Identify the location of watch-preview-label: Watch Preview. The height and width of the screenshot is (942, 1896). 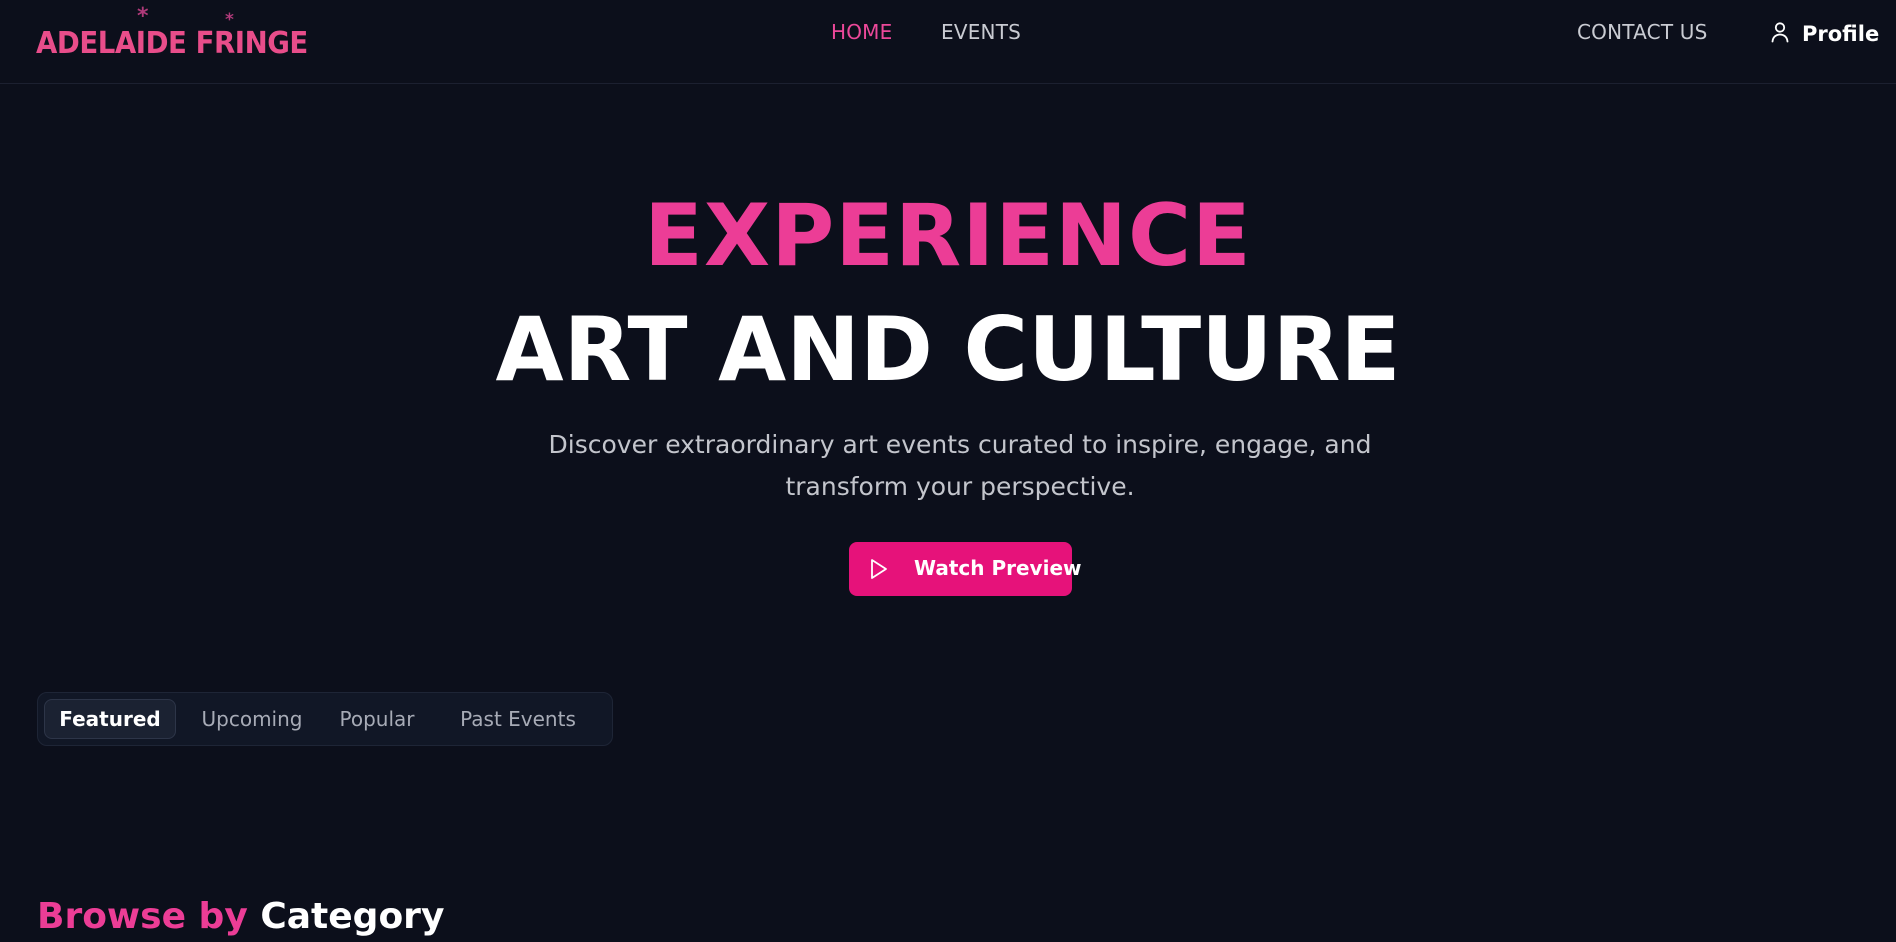
(998, 568).